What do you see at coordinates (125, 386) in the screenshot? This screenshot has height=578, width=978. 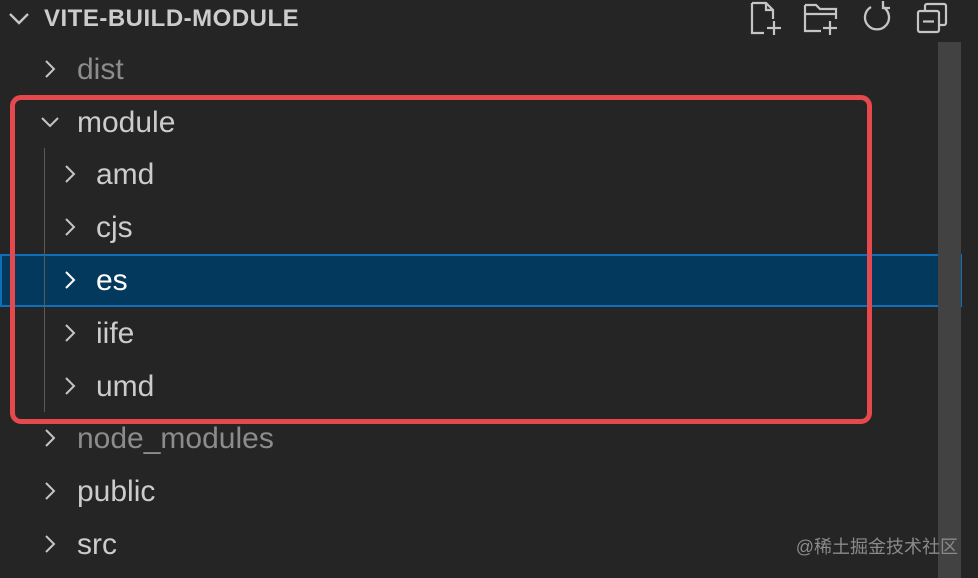 I see `tree-item-label: umd` at bounding box center [125, 386].